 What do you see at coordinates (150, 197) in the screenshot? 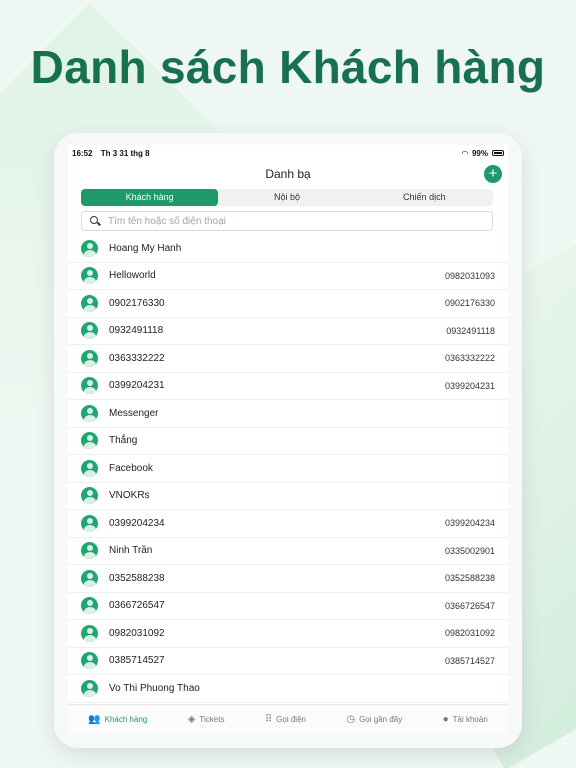
I see `segment-khach-hang: Khách hàng` at bounding box center [150, 197].